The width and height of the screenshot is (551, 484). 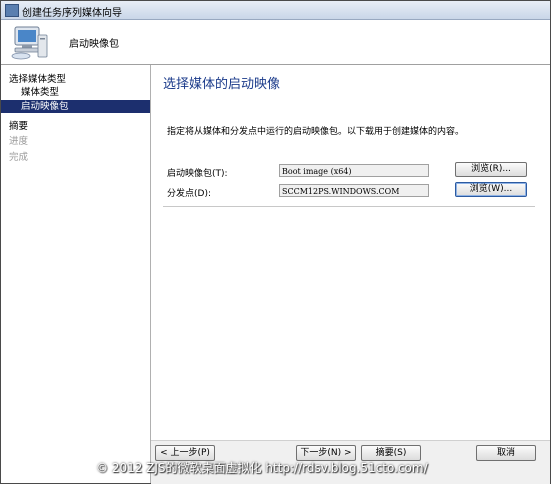 I want to click on window-title: 创建任务序列媒体向导, so click(x=72, y=13).